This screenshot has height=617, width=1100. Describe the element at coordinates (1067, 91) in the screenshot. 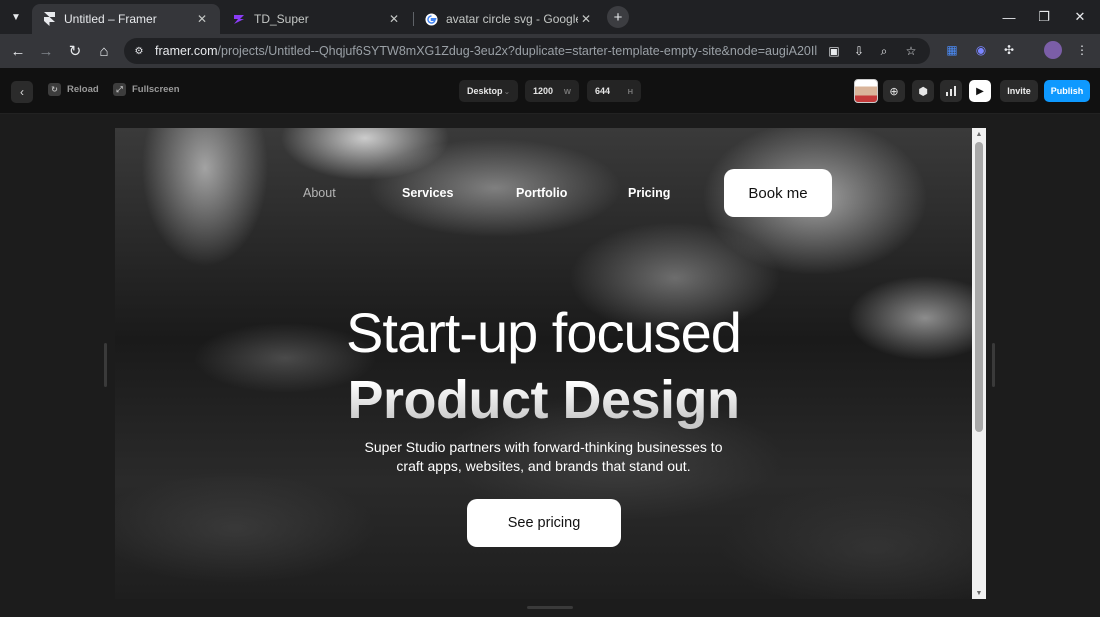

I see `publish-button: Publish` at that location.